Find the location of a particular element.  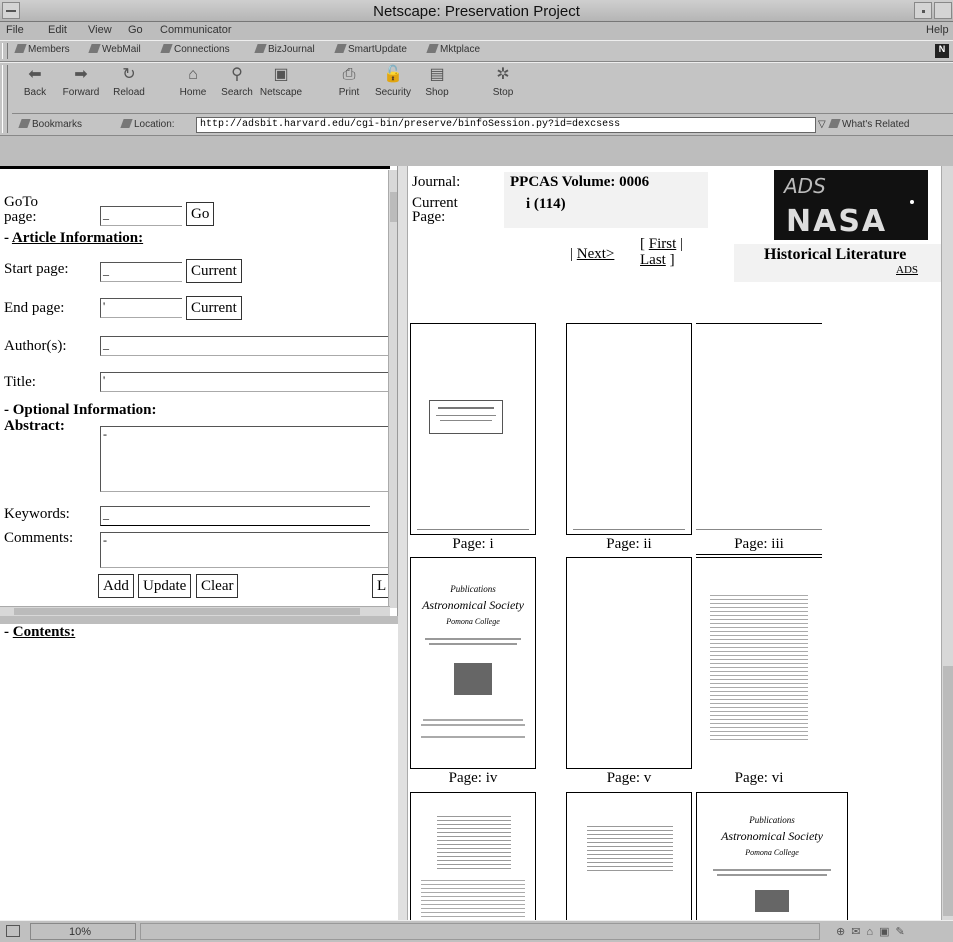

add-button: Add is located at coordinates (116, 586).